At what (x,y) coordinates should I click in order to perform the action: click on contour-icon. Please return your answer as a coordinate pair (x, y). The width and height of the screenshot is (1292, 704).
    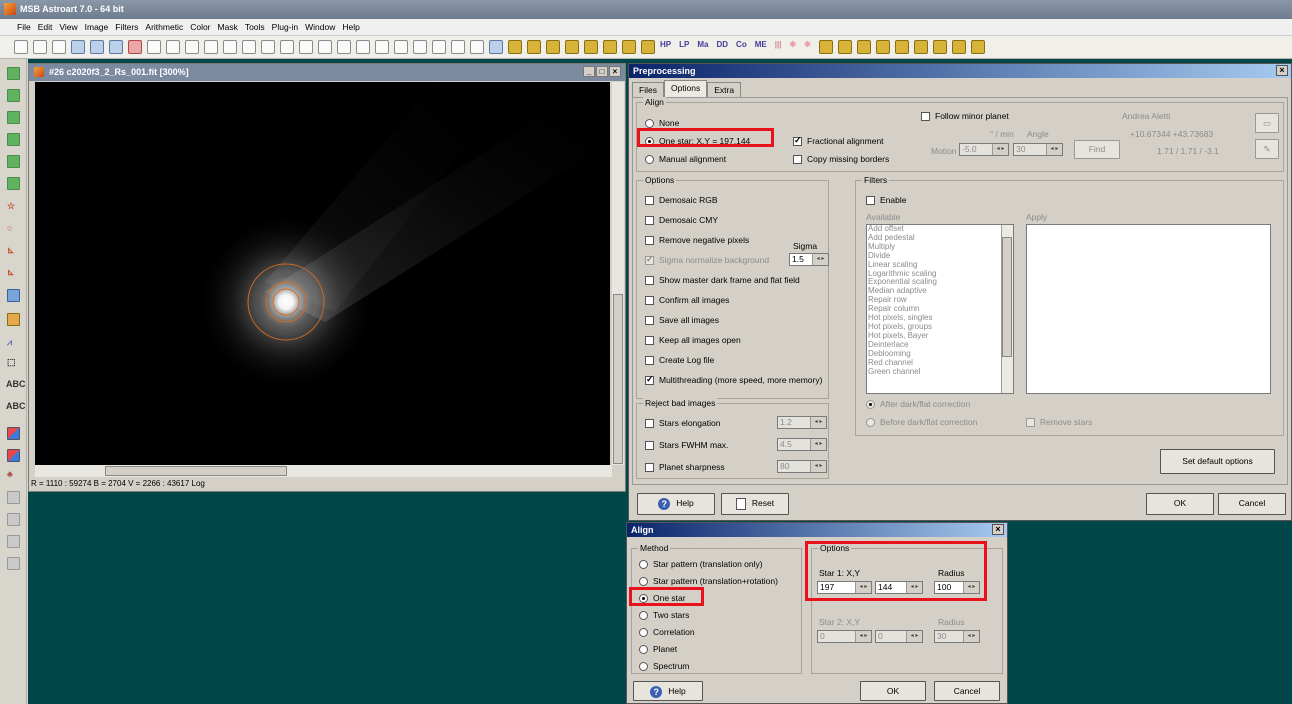
    Looking at the image, I should click on (268, 47).